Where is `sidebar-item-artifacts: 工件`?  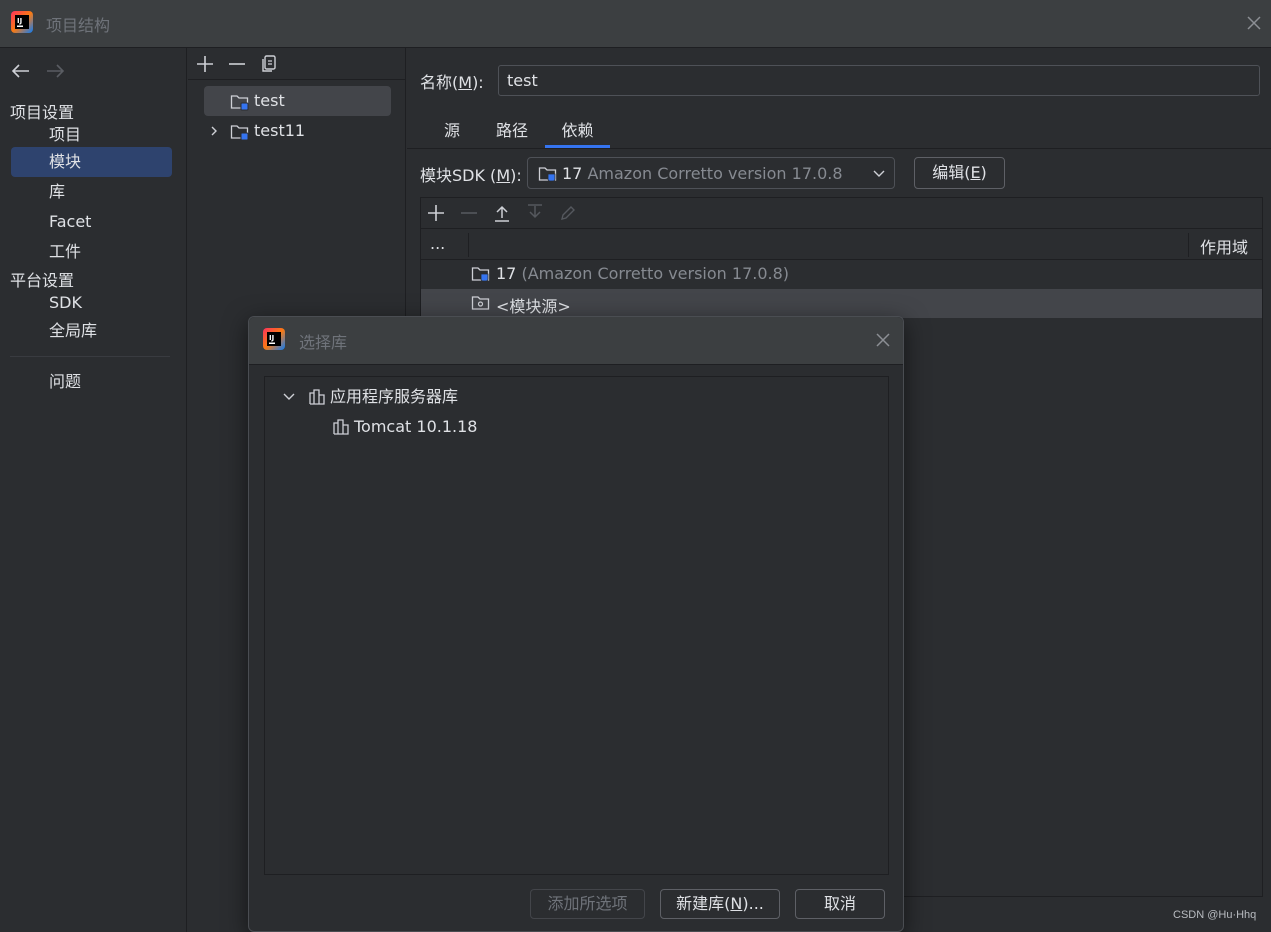 sidebar-item-artifacts: 工件 is located at coordinates (91, 252).